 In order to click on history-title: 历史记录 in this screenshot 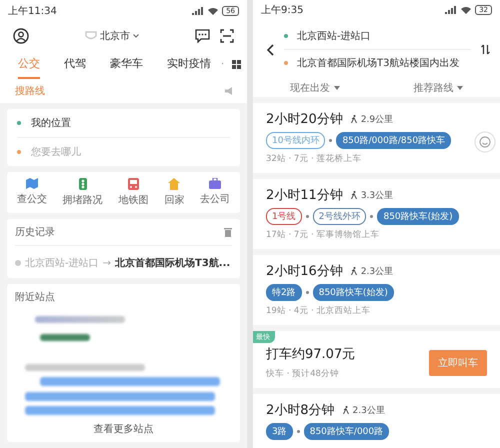, I will do `click(35, 232)`.